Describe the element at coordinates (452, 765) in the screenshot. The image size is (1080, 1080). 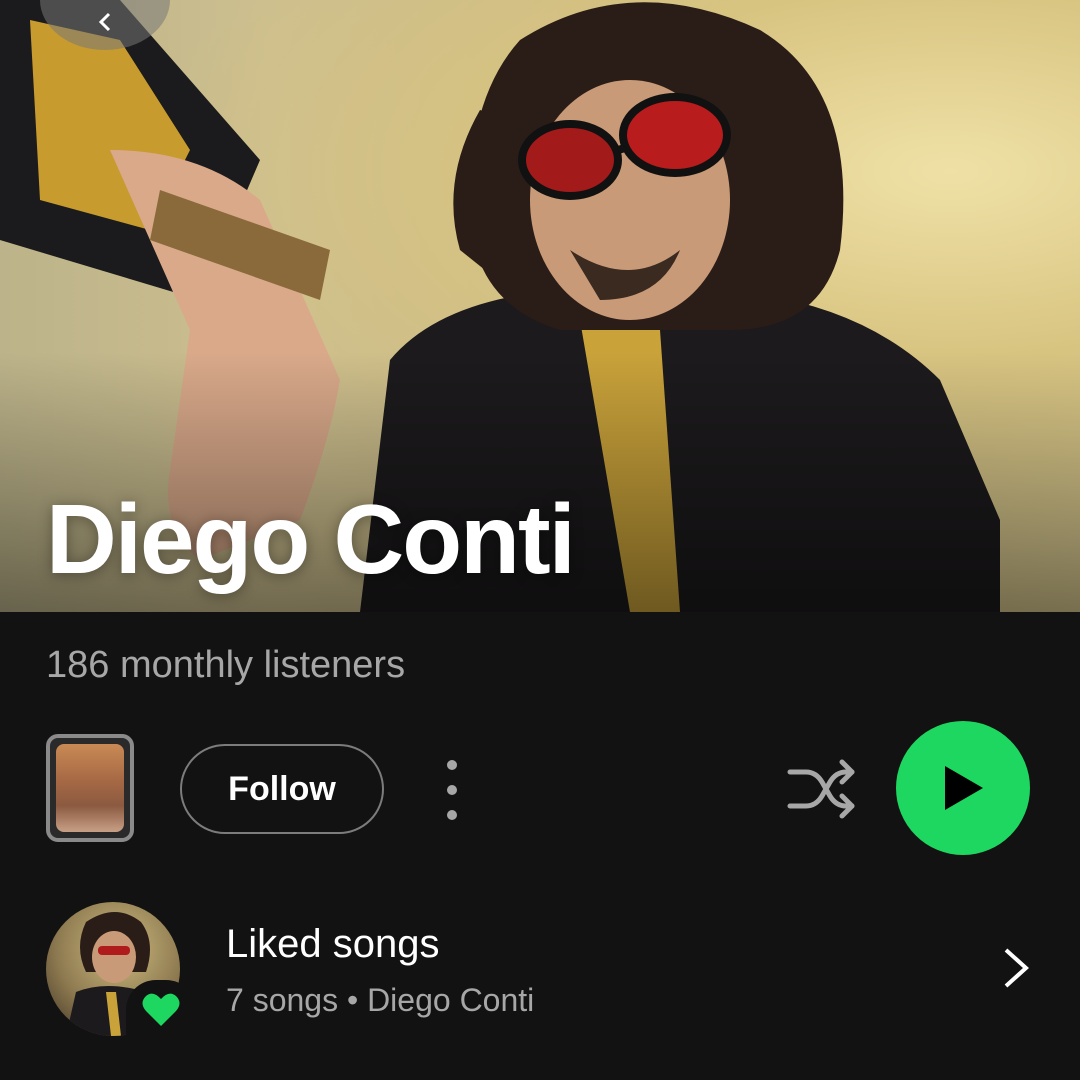
I see `more-vertical-icon` at that location.